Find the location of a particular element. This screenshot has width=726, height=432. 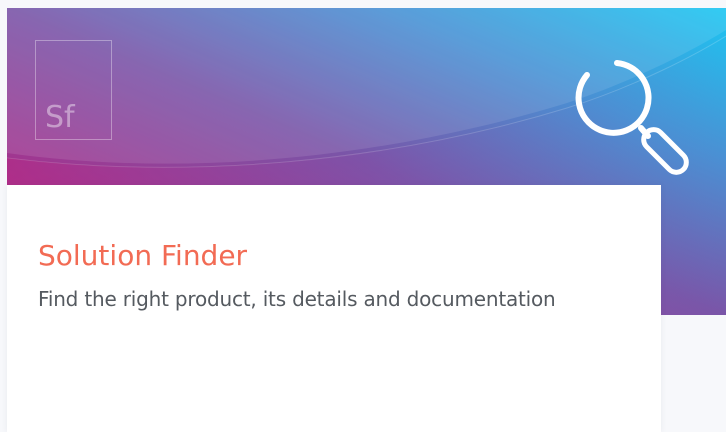

card-title: Solution Finder is located at coordinates (142, 256).